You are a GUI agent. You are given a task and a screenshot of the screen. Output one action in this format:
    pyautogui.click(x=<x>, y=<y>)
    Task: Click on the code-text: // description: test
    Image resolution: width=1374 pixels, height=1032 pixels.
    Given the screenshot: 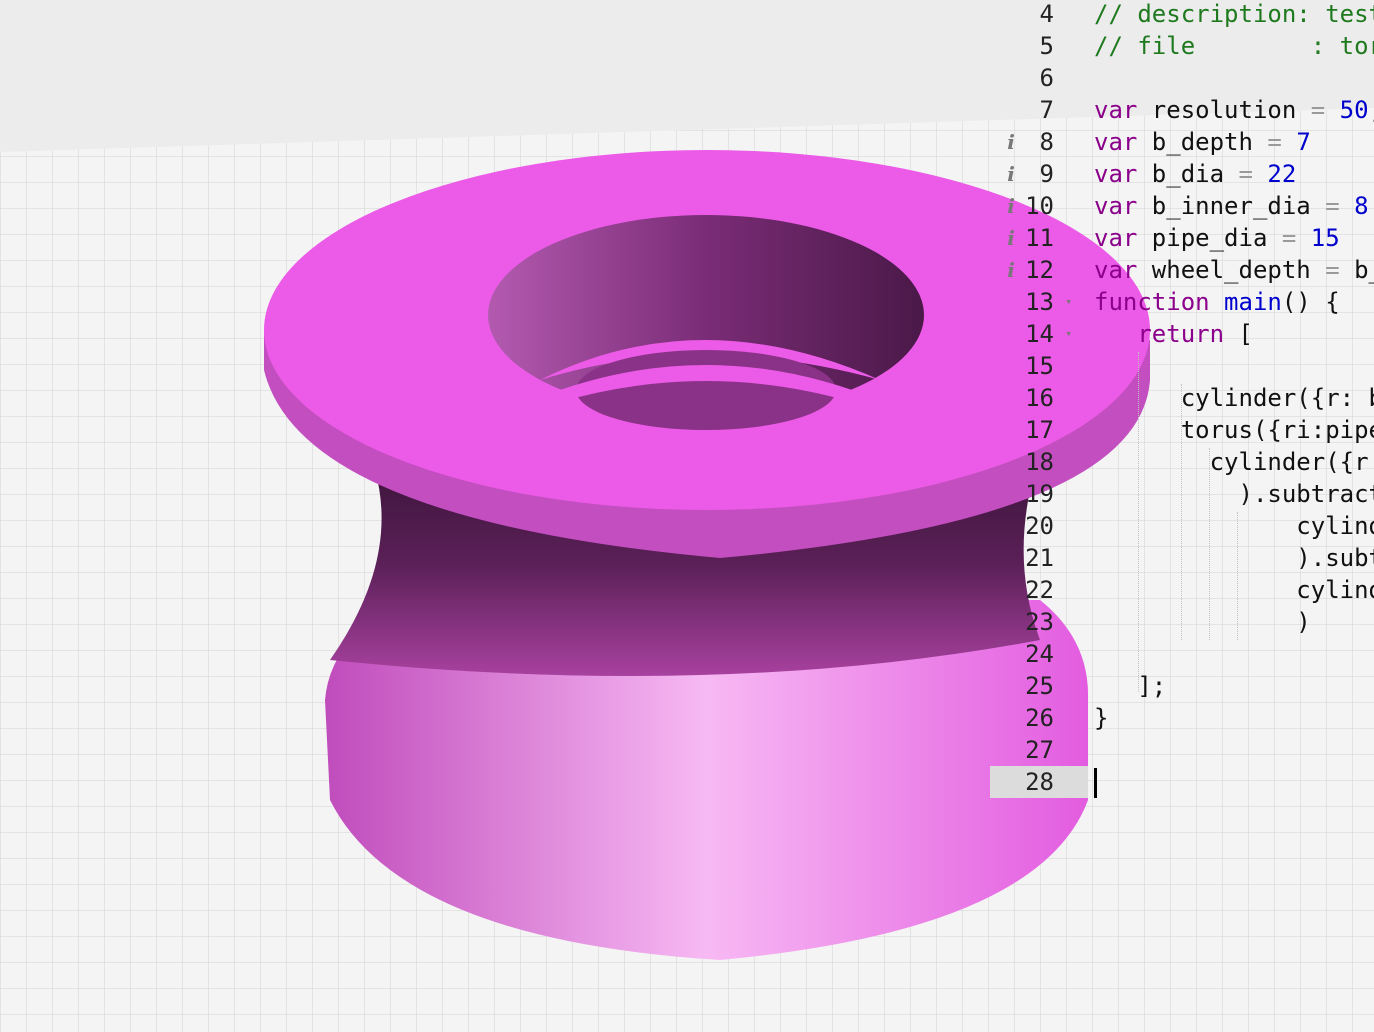 What is the action you would take?
    pyautogui.click(x=1234, y=15)
    